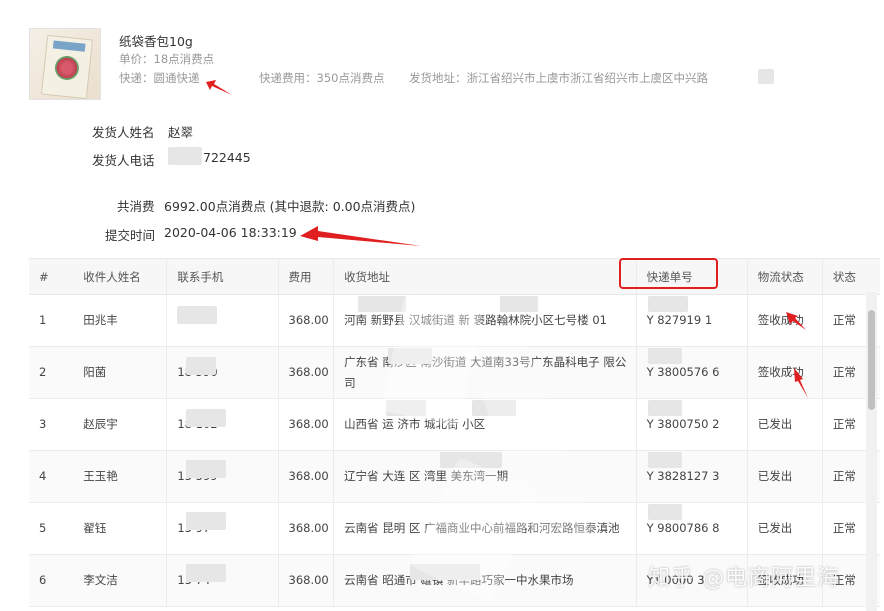 The image size is (884, 611). I want to click on submit-time-label: 提交时间, so click(130, 235).